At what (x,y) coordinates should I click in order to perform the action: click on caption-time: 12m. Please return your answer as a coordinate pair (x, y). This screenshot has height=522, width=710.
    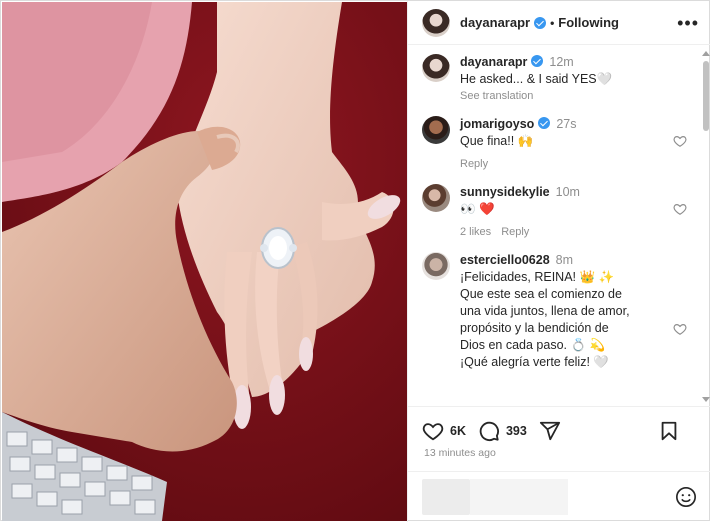
    Looking at the image, I should click on (561, 62).